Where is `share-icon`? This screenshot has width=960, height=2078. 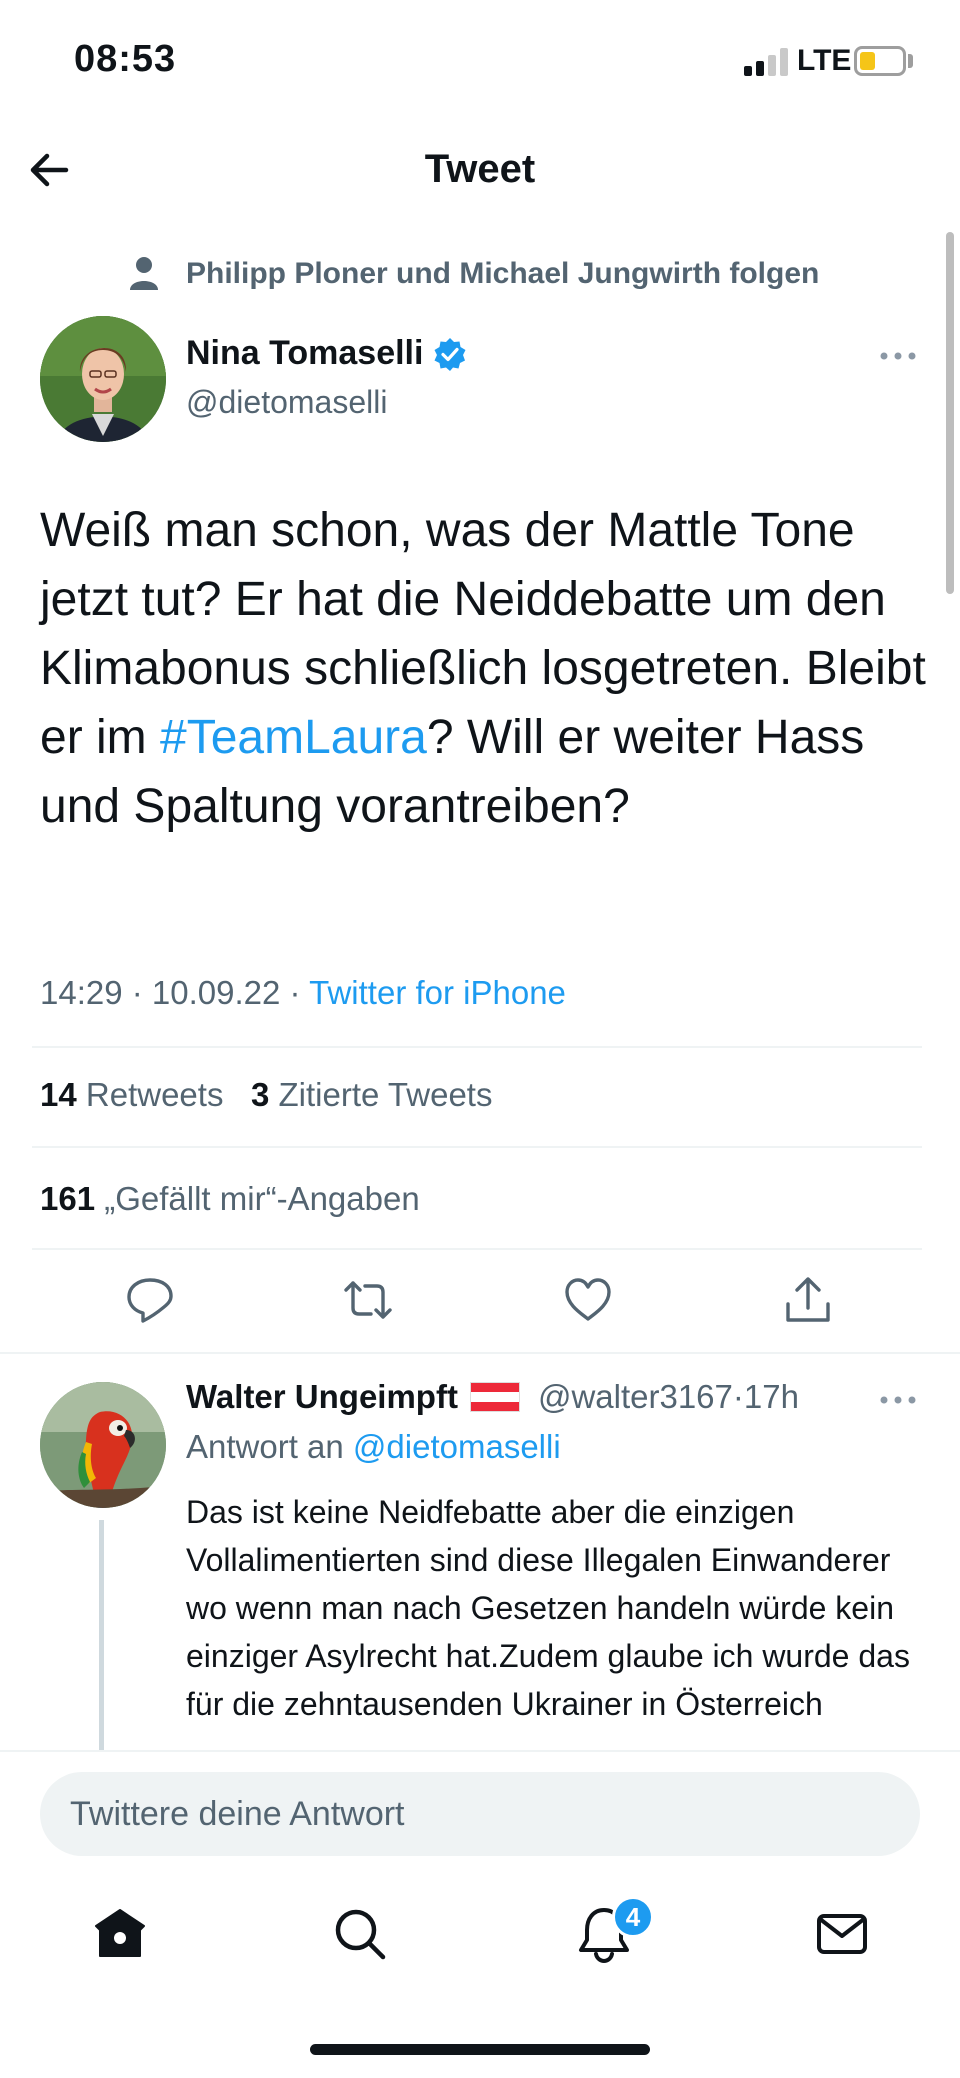
share-icon is located at coordinates (808, 1299).